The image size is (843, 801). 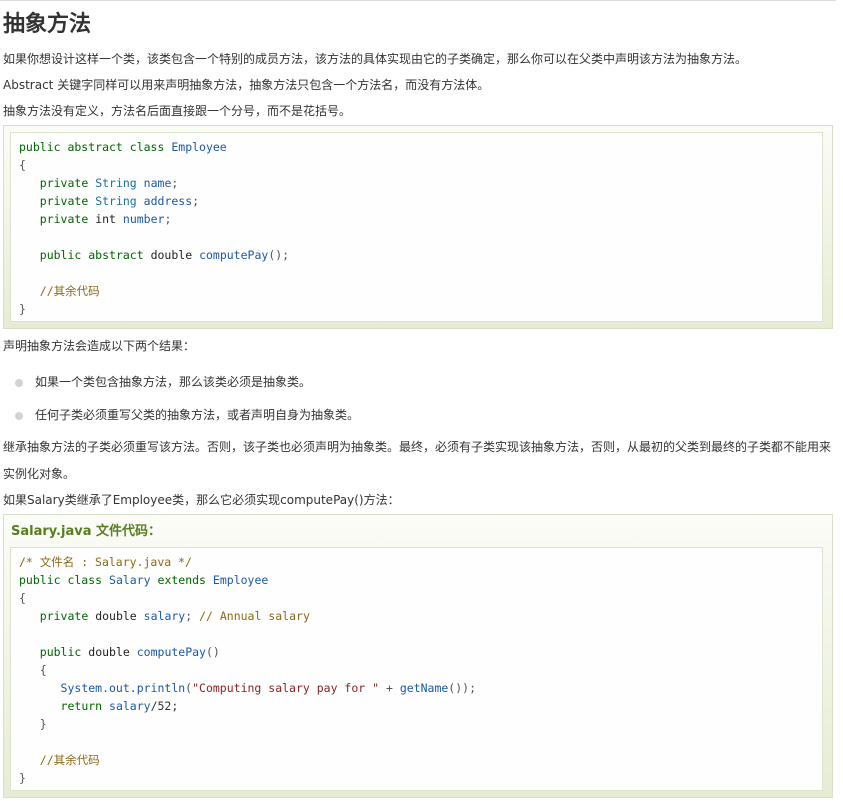 I want to click on list-item-text: 任何子类必须重写父类的抽象方法，或者声明自身为抽象类。, so click(x=197, y=415).